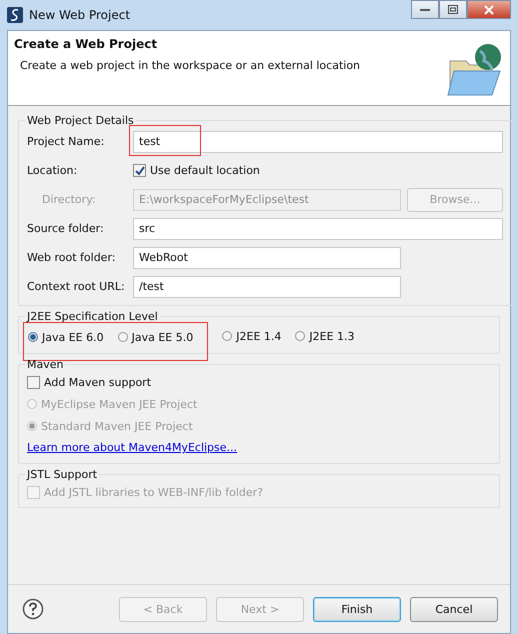 The height and width of the screenshot is (634, 518). I want to click on radio-option: Java EE 5.0, so click(156, 337).